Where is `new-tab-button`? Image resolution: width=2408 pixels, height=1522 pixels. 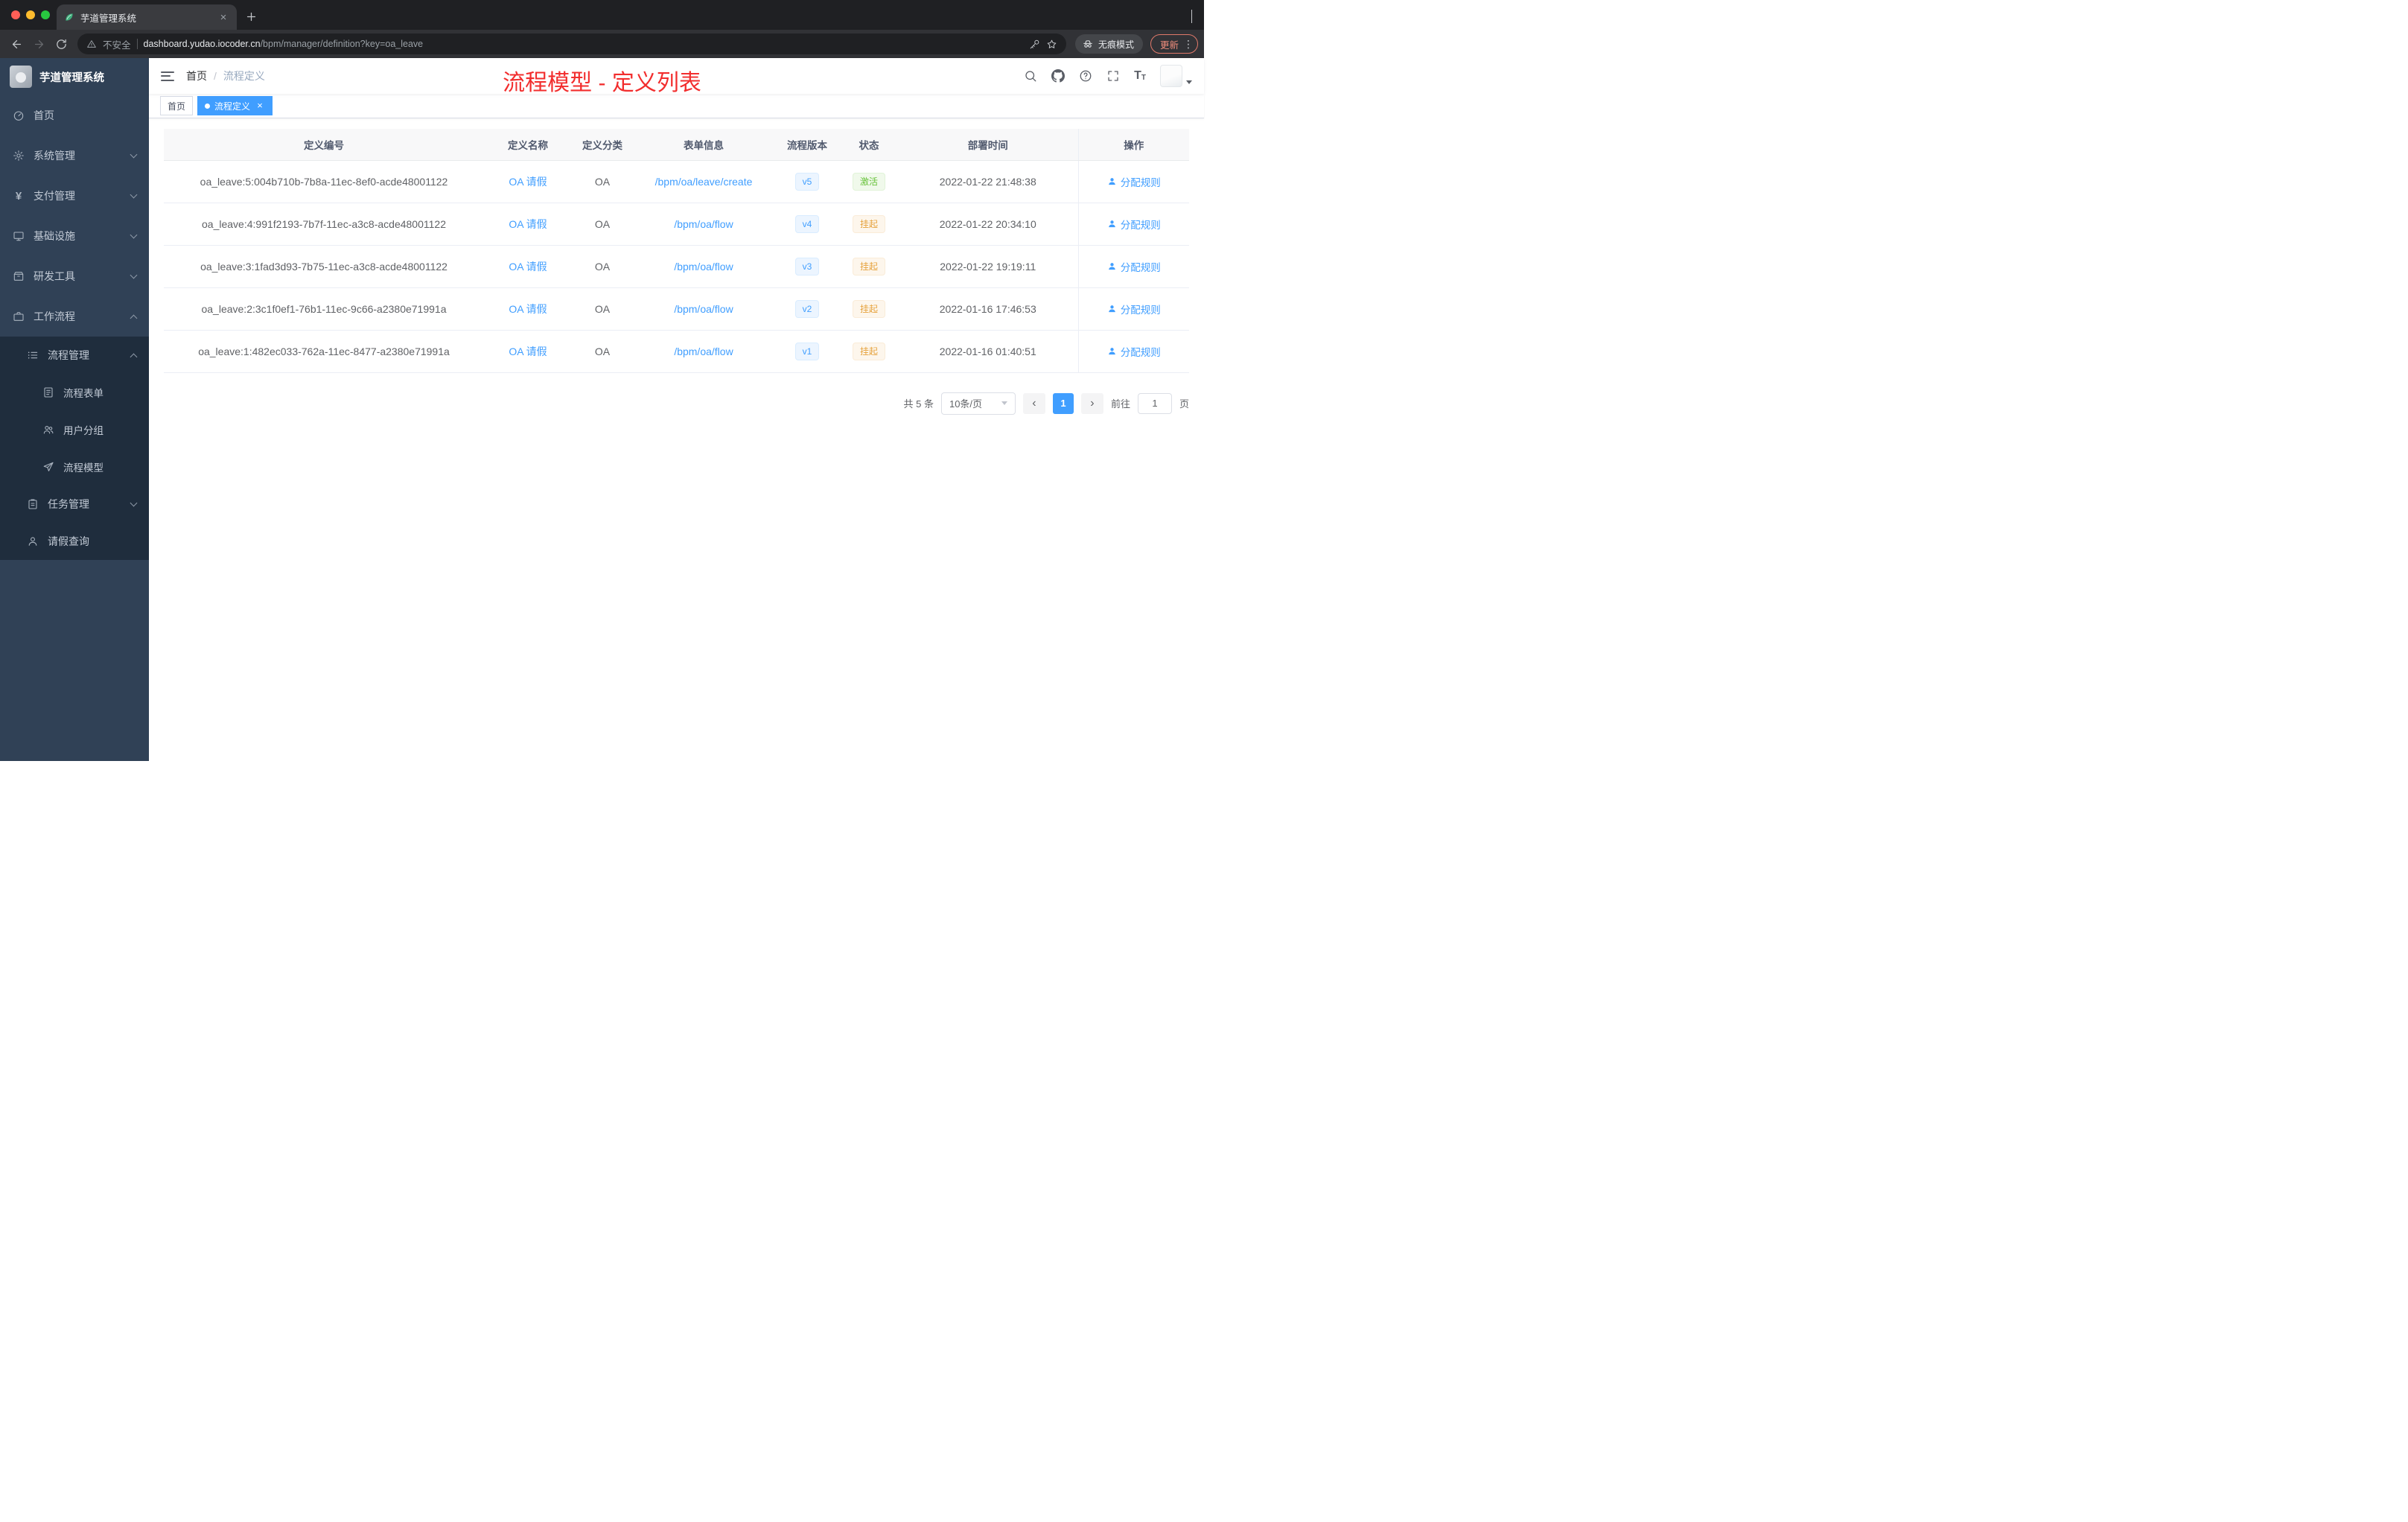 new-tab-button is located at coordinates (251, 16).